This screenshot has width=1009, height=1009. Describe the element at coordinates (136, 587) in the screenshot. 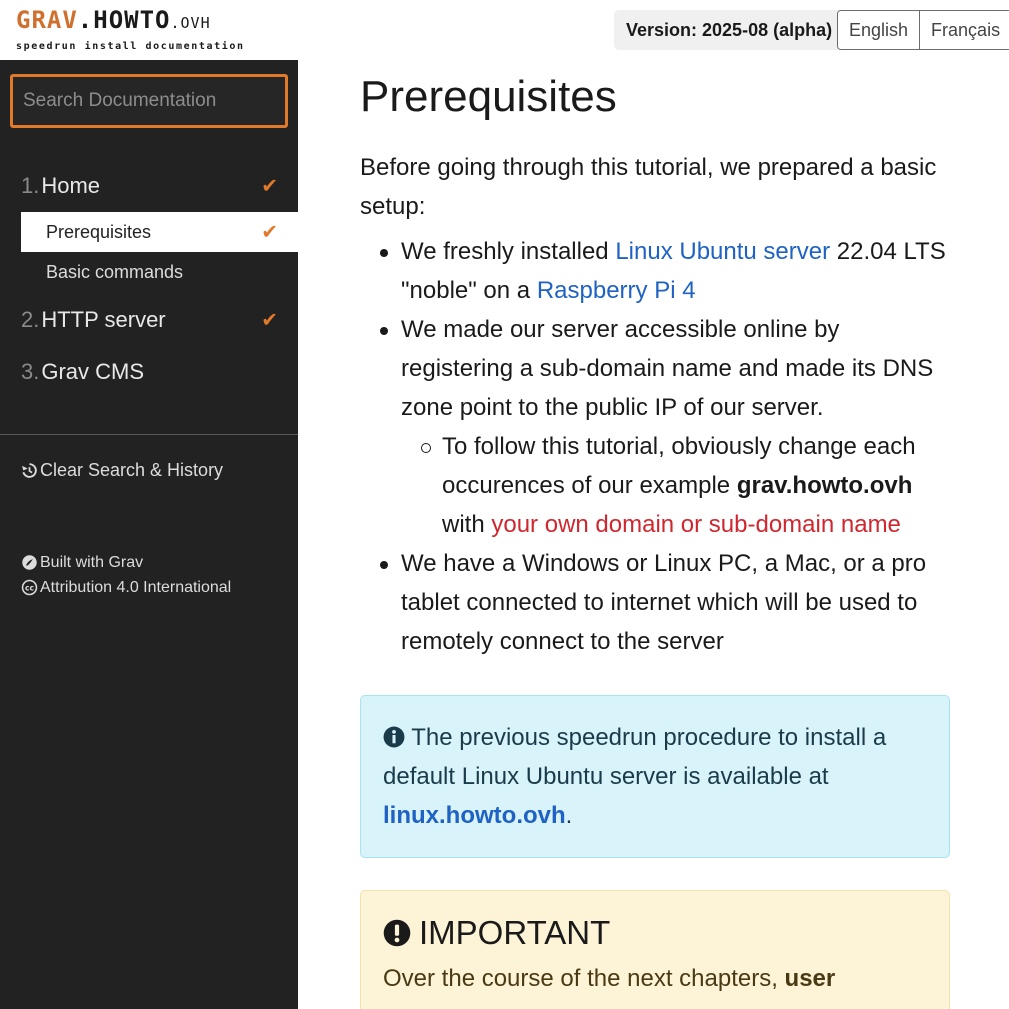

I see `license-label: Attribution 4.0 International` at that location.